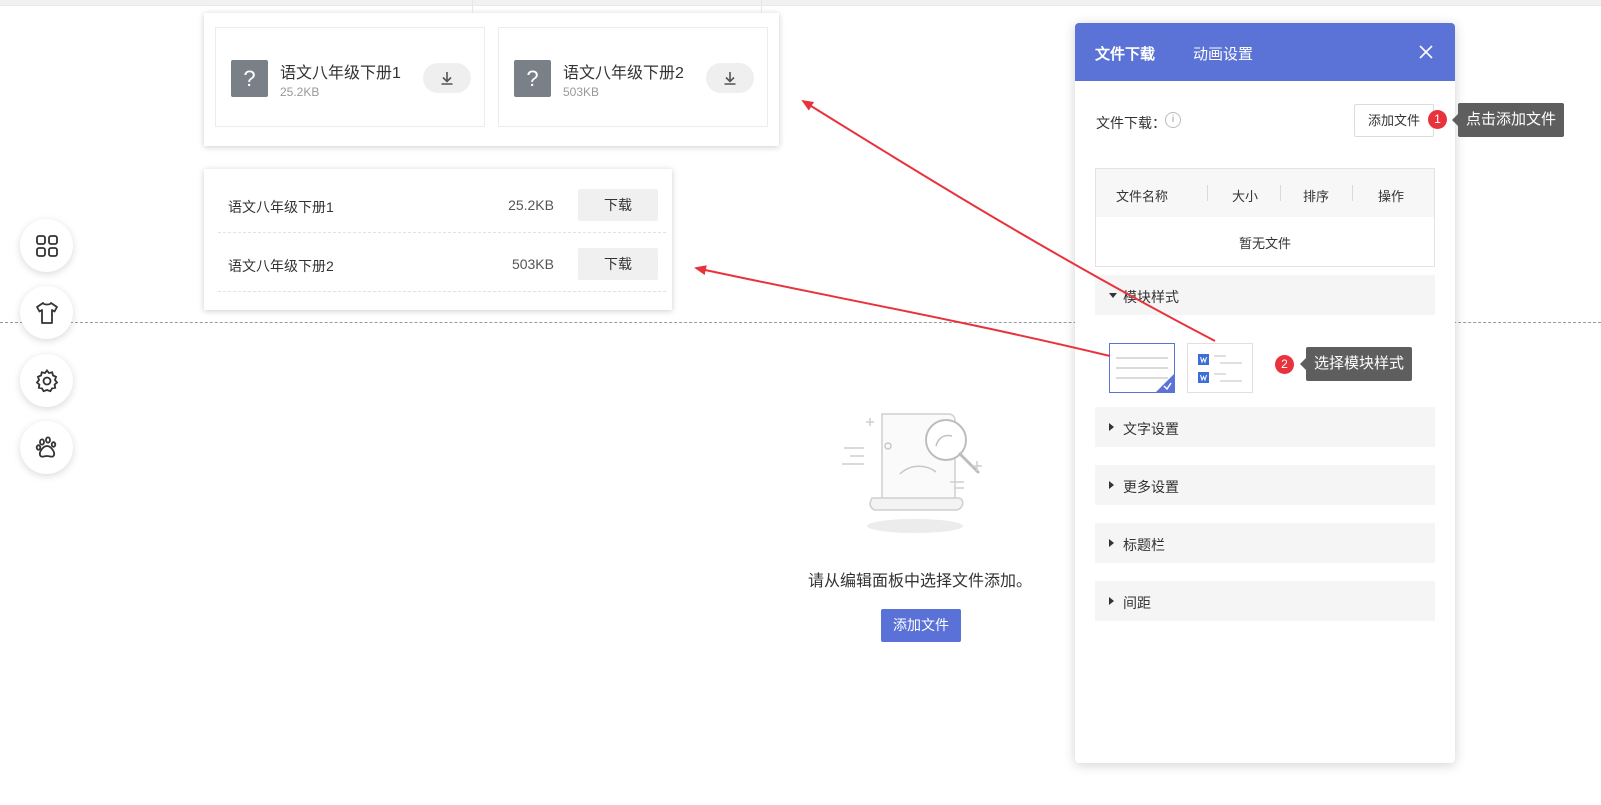  What do you see at coordinates (1264, 243) in the screenshot?
I see `table-empty-text: 暂无文件` at bounding box center [1264, 243].